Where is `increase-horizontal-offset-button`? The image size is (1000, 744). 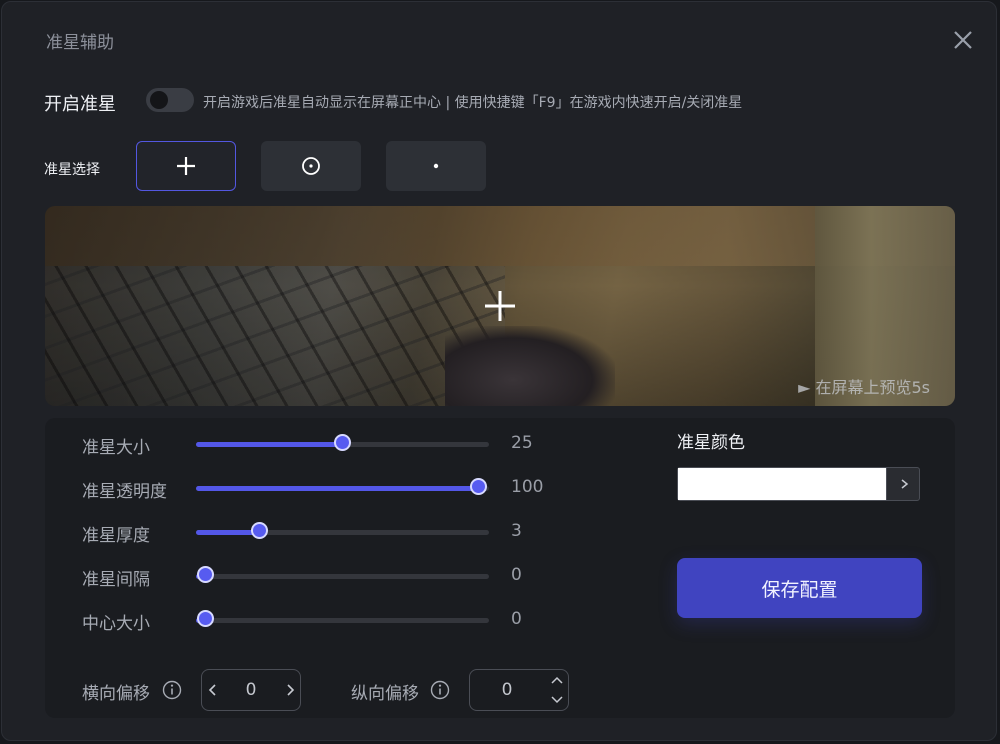 increase-horizontal-offset-button is located at coordinates (290, 692).